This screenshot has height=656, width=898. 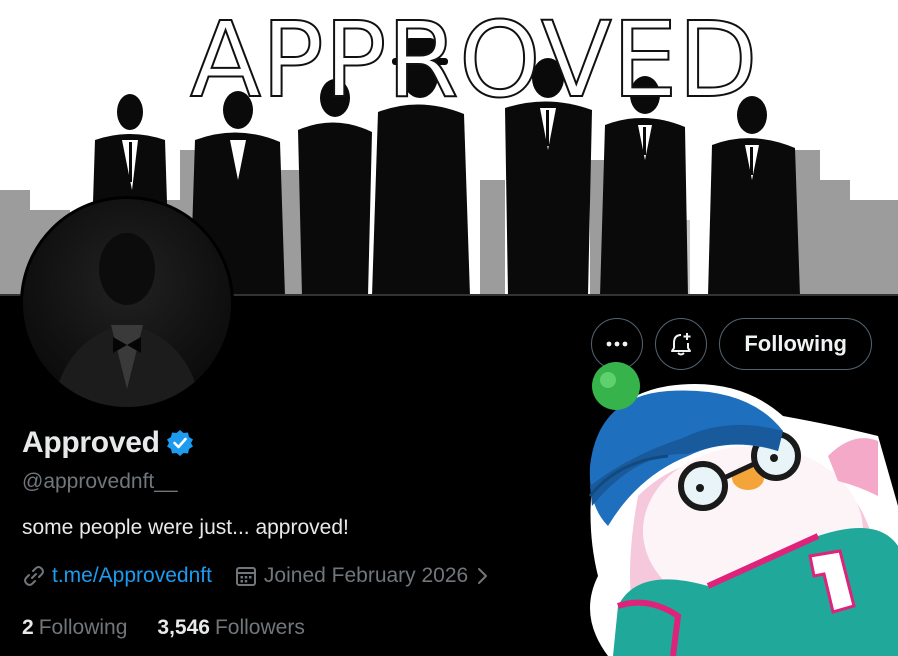 I want to click on following-label: Following, so click(x=83, y=627).